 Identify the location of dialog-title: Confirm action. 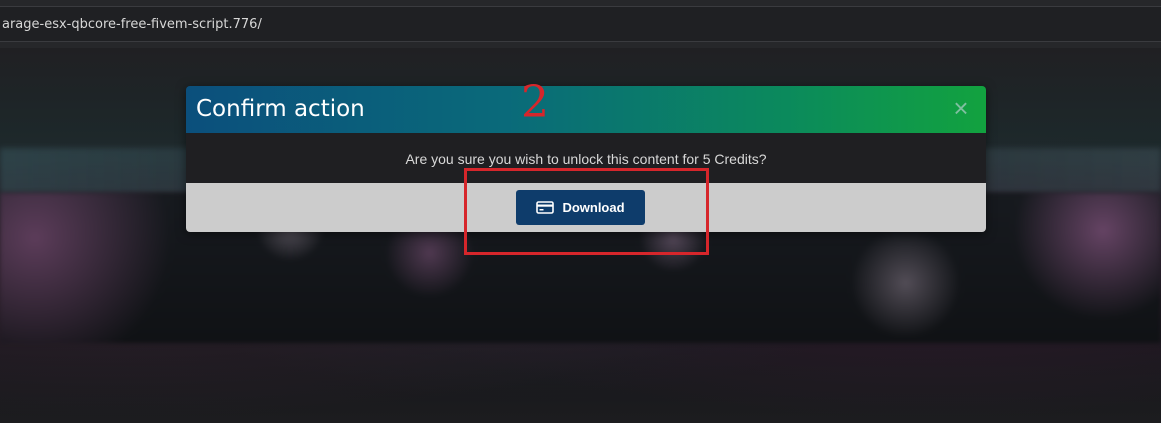
(280, 109).